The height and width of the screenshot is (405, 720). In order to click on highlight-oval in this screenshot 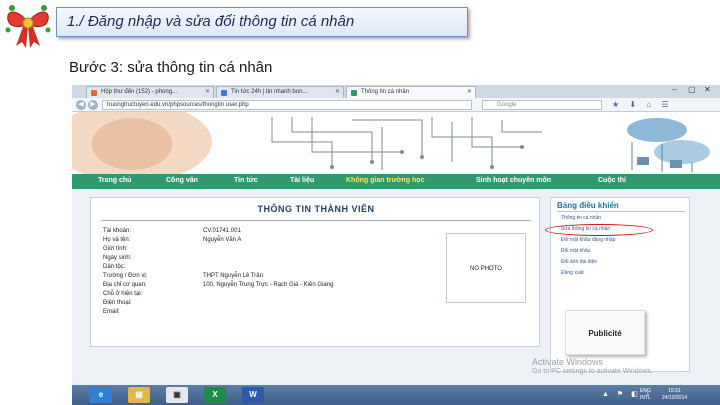, I will do `click(599, 230)`.